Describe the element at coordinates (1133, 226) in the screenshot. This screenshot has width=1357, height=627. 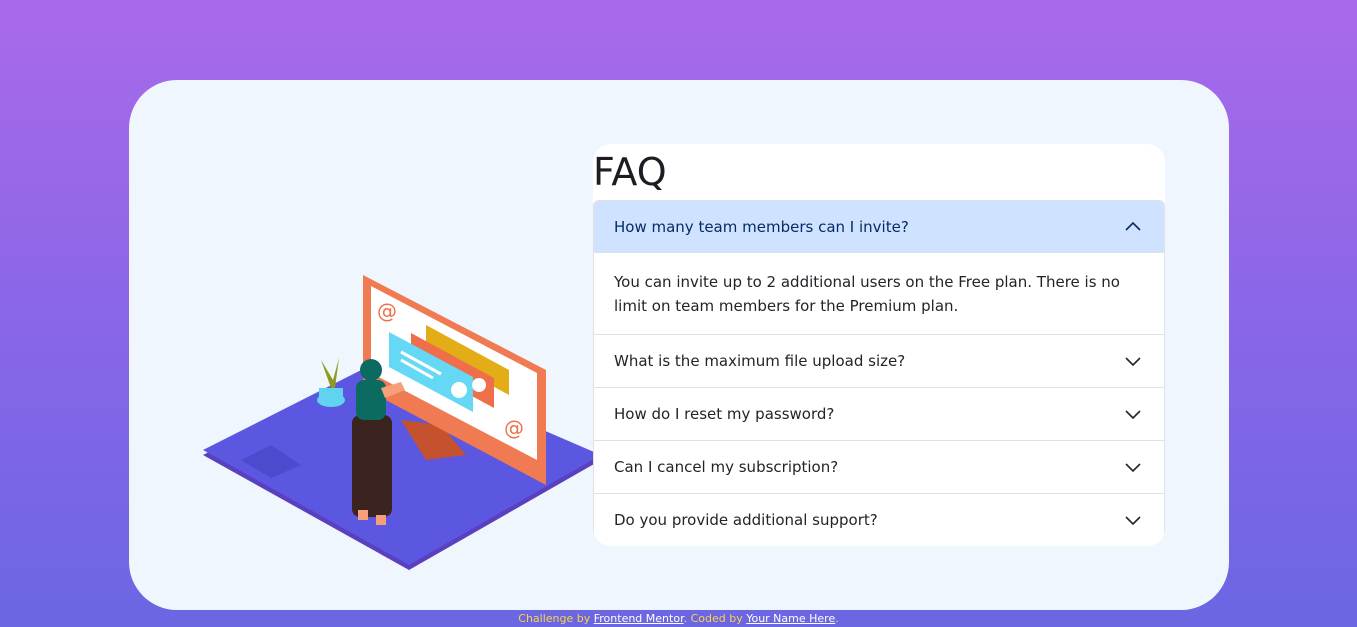
I see `chevron-up-icon` at that location.